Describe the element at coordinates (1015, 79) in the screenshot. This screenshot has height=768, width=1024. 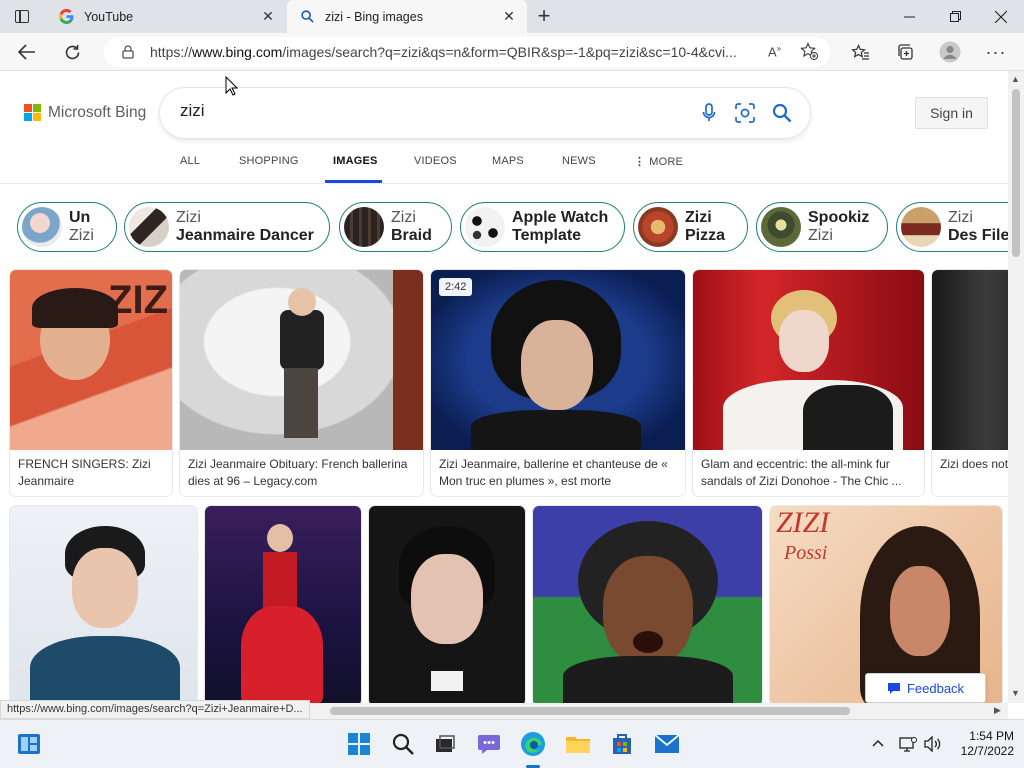
I see `scroll-up-icon: ▲` at that location.